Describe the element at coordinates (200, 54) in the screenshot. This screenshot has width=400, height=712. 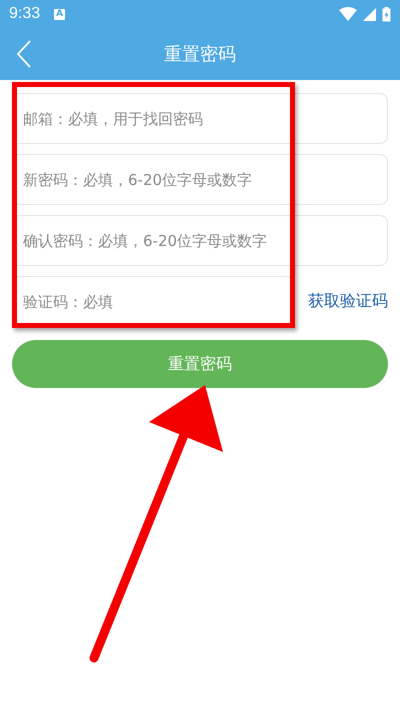
I see `screen-title: 重置密码` at that location.